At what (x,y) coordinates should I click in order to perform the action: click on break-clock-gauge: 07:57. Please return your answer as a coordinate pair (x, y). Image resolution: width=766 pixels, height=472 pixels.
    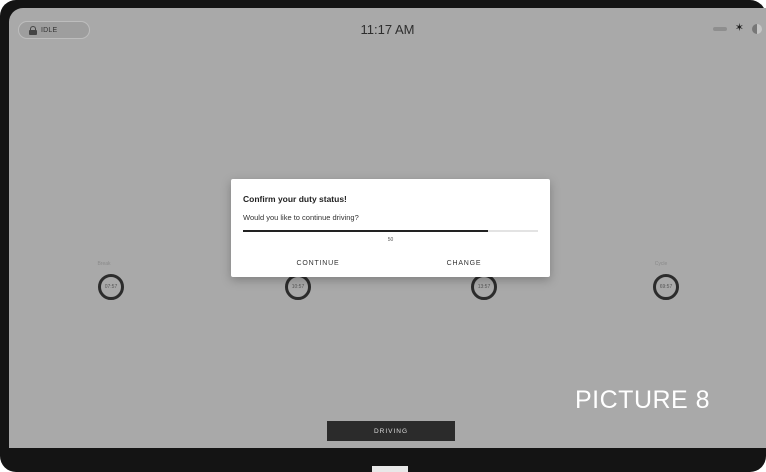
    Looking at the image, I should click on (111, 287).